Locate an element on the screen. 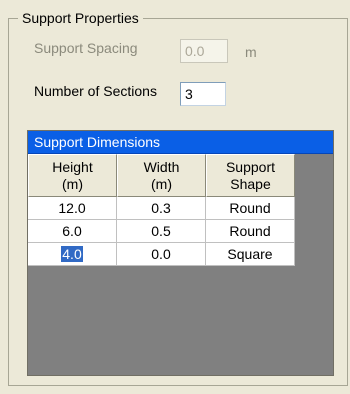 The width and height of the screenshot is (350, 394). grid-caption: Support Dimensions is located at coordinates (180, 142).